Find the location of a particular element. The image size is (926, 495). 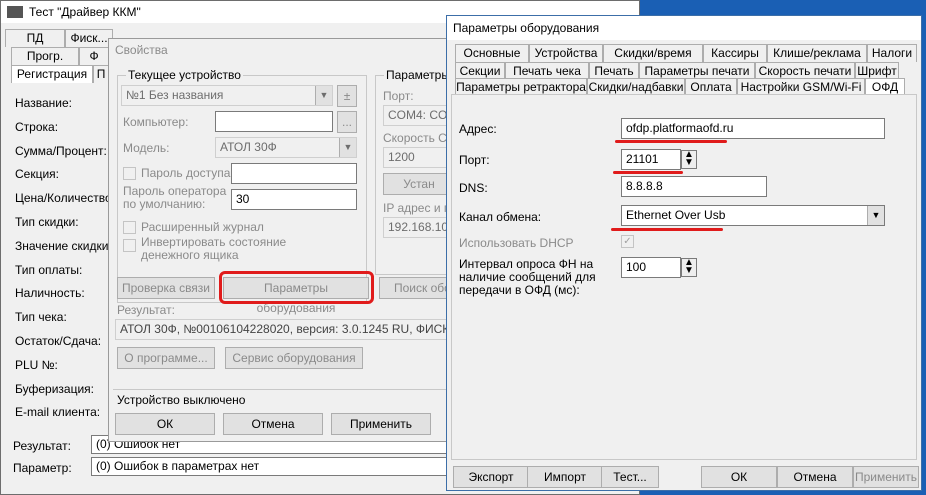

tab-f: Ф is located at coordinates (94, 56).